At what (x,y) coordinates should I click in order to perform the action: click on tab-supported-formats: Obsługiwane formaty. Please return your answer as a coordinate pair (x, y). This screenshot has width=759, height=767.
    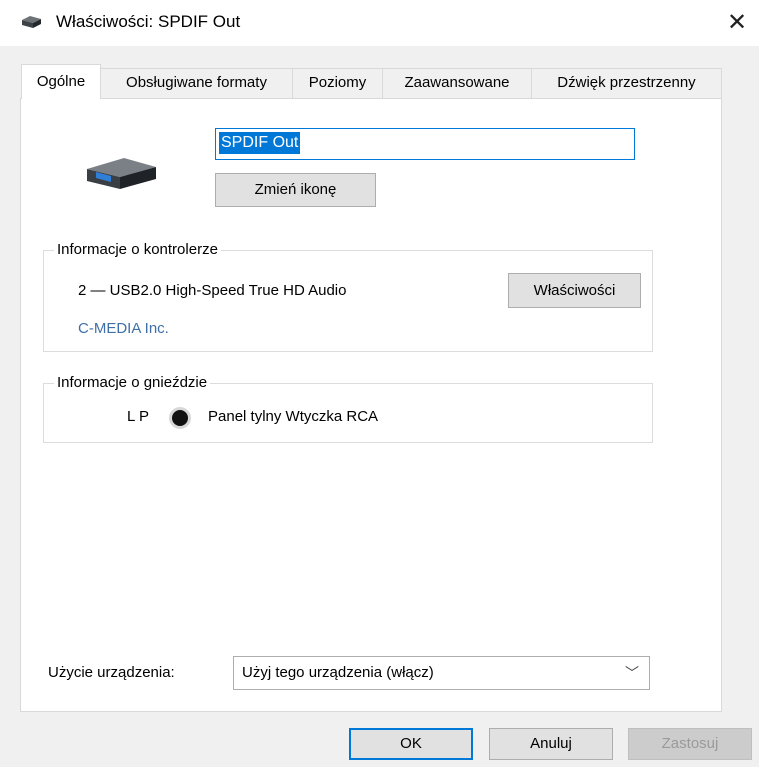
    Looking at the image, I should click on (196, 83).